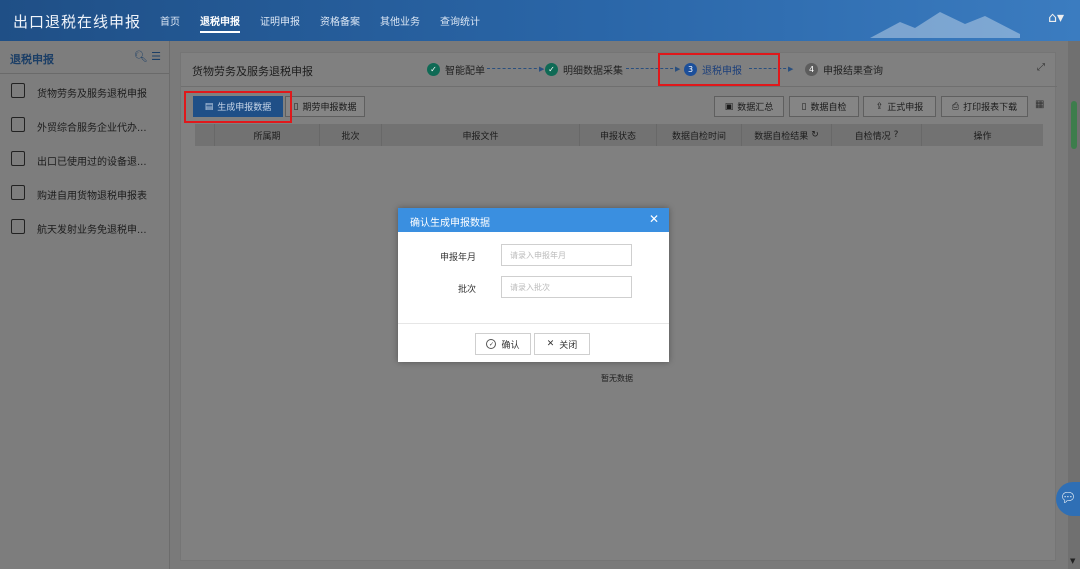 The image size is (1080, 569). I want to click on step-result-query: 4 申报结果查询, so click(844, 69).